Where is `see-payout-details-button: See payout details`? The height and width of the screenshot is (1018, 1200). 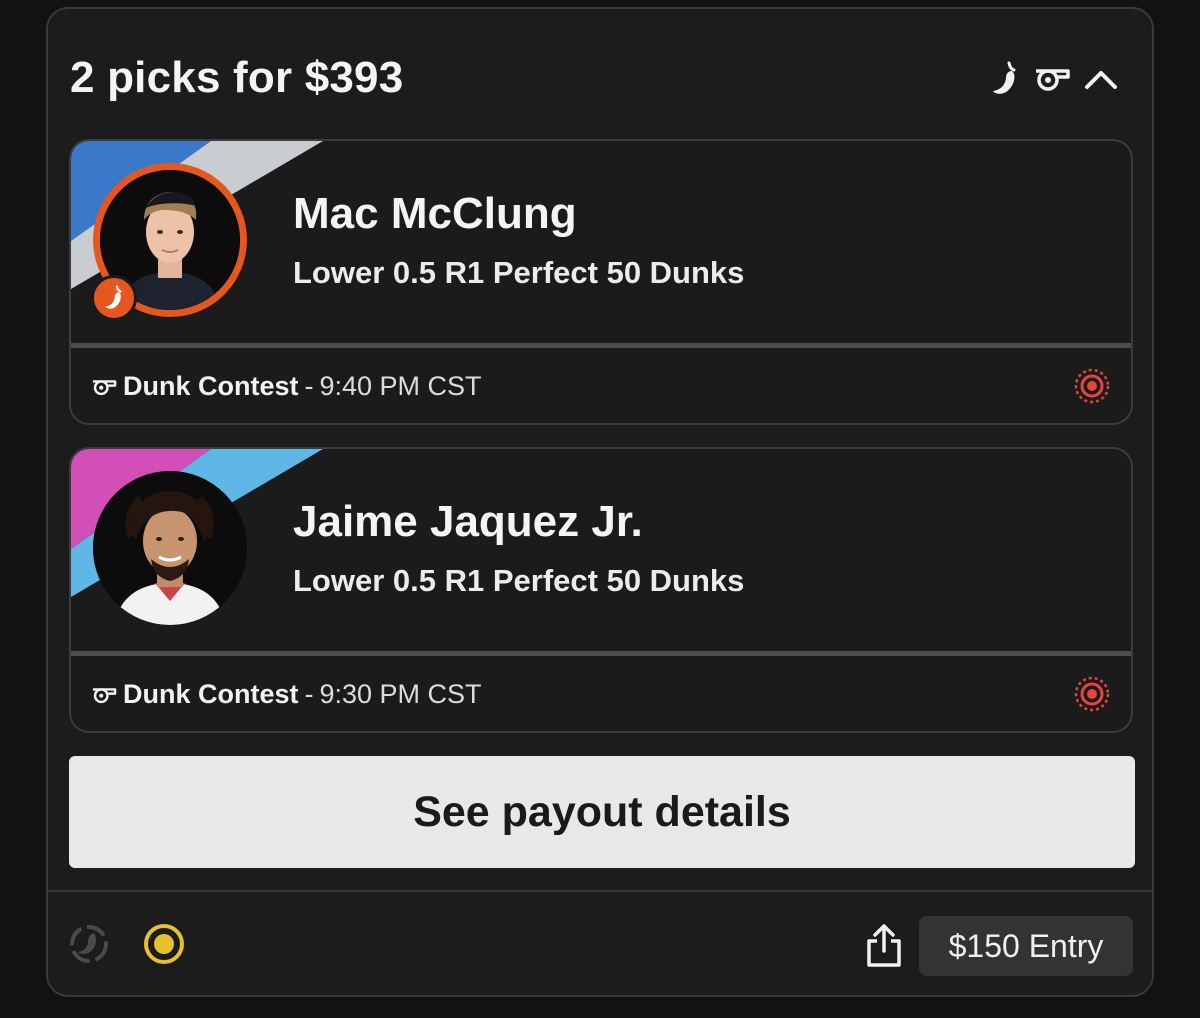
see-payout-details-button: See payout details is located at coordinates (602, 812).